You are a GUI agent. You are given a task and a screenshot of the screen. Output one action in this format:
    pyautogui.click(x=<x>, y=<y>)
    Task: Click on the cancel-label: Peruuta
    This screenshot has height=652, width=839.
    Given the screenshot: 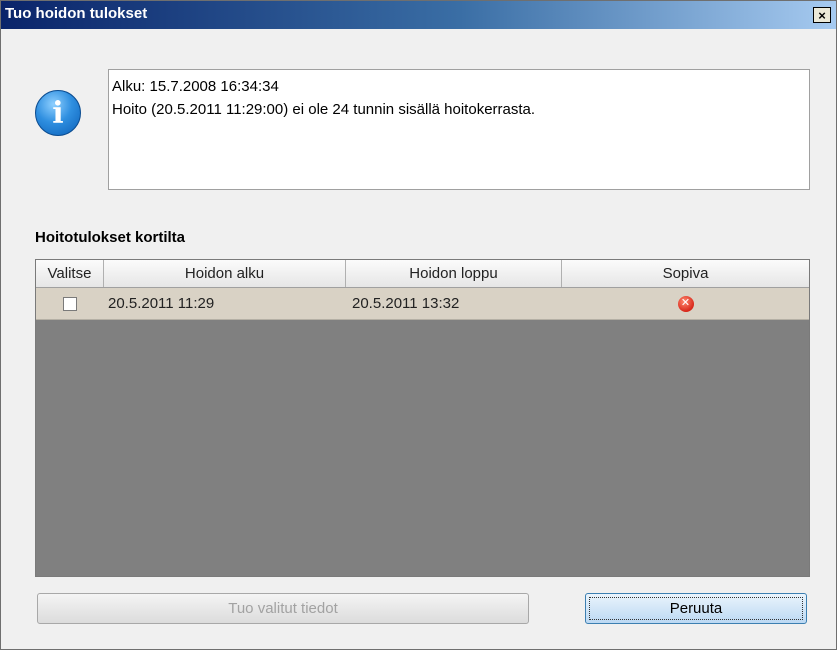 What is the action you would take?
    pyautogui.click(x=696, y=608)
    